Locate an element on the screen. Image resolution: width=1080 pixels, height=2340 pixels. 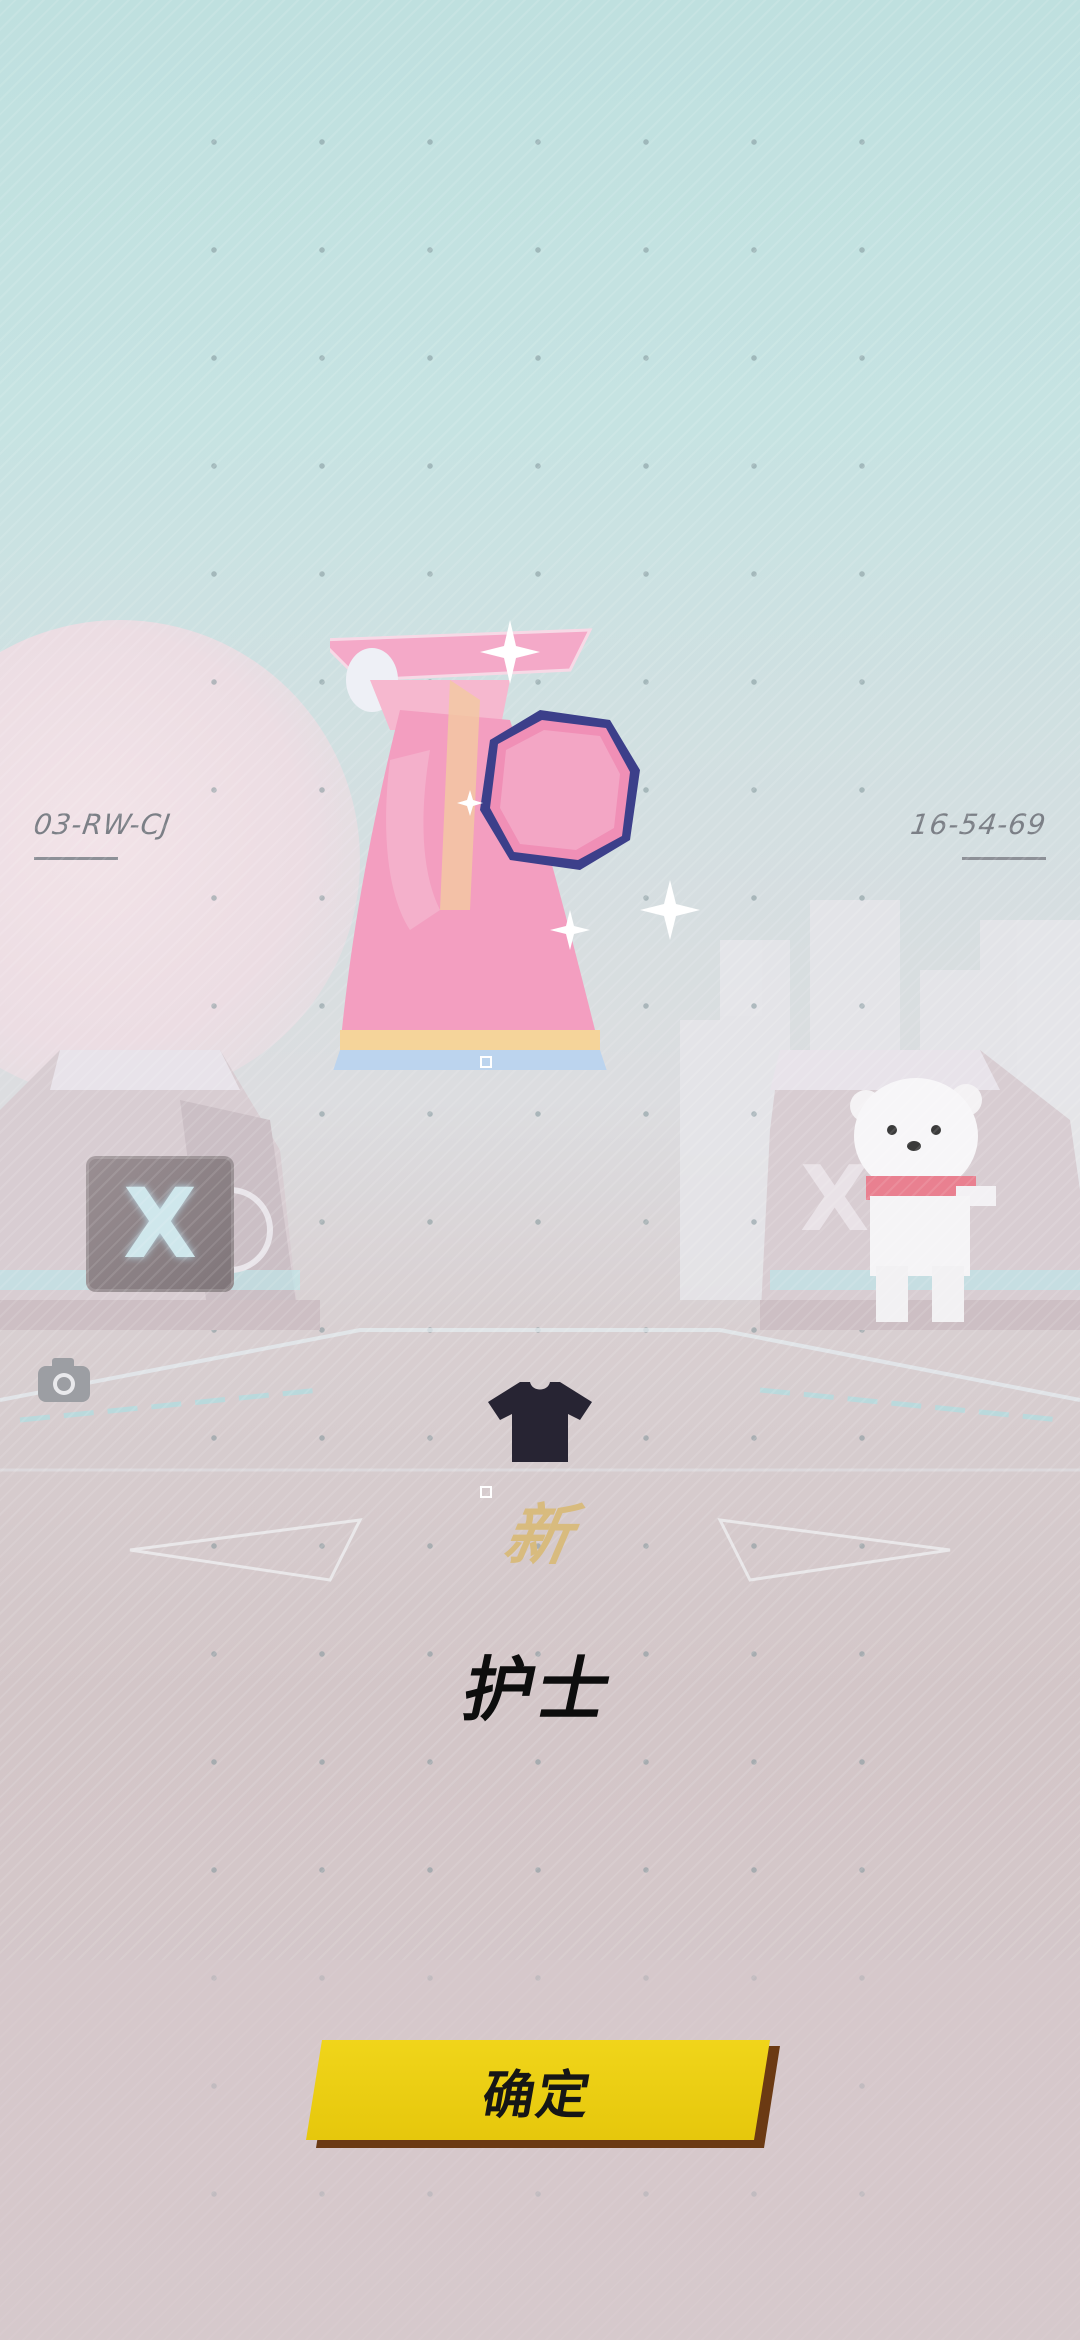
scene-code-right-underline is located at coordinates (1004, 858).